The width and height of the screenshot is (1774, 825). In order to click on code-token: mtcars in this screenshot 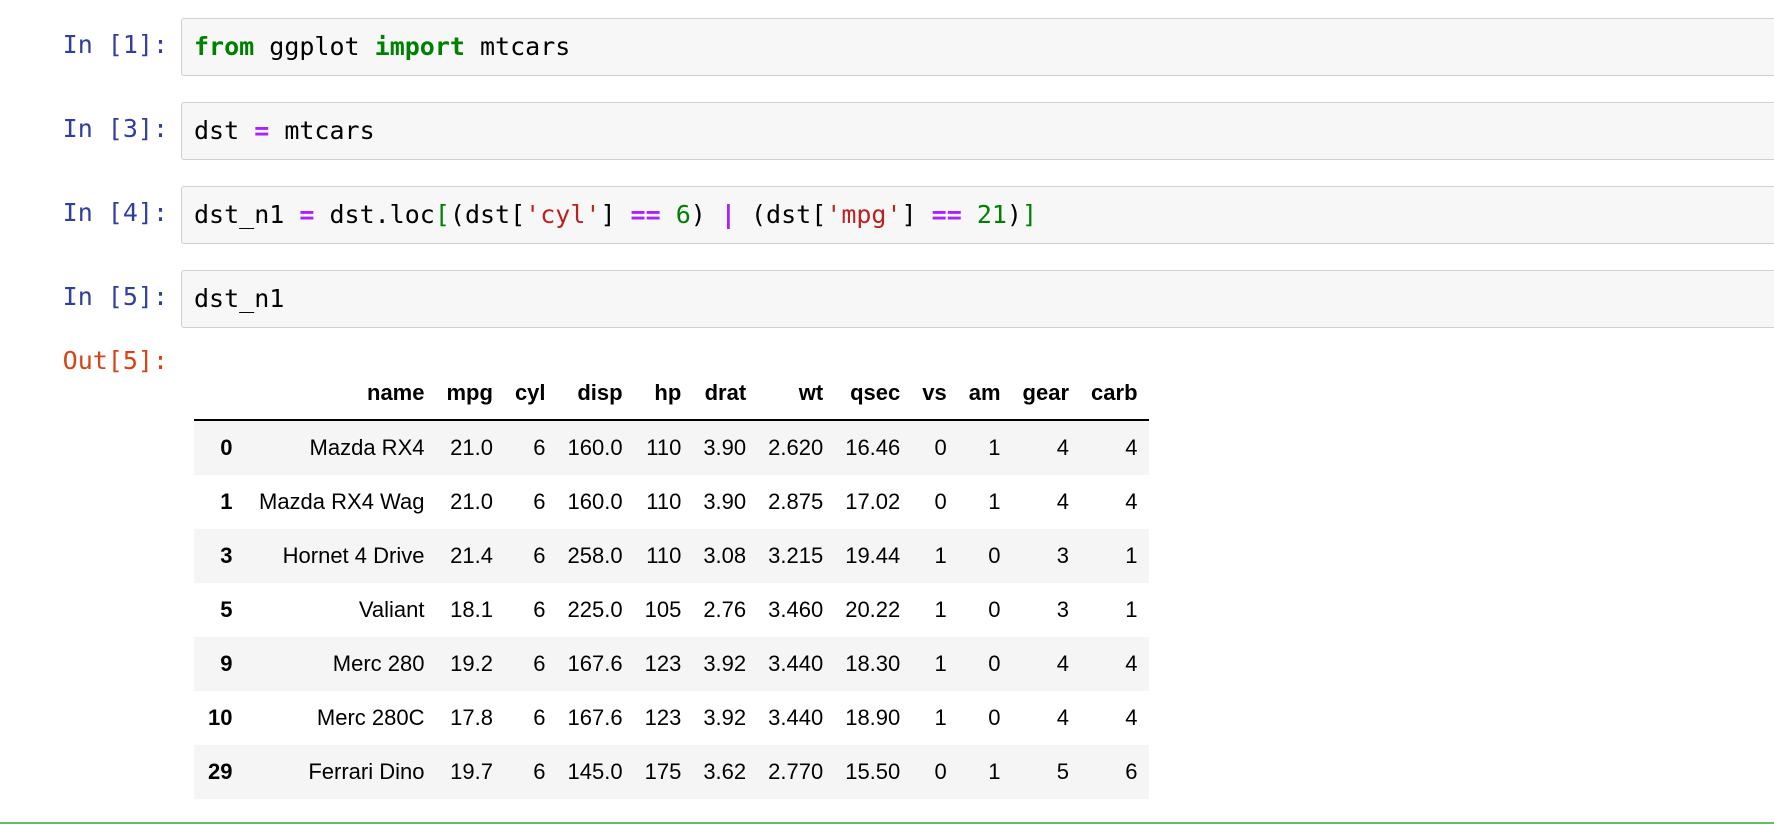, I will do `click(322, 130)`.